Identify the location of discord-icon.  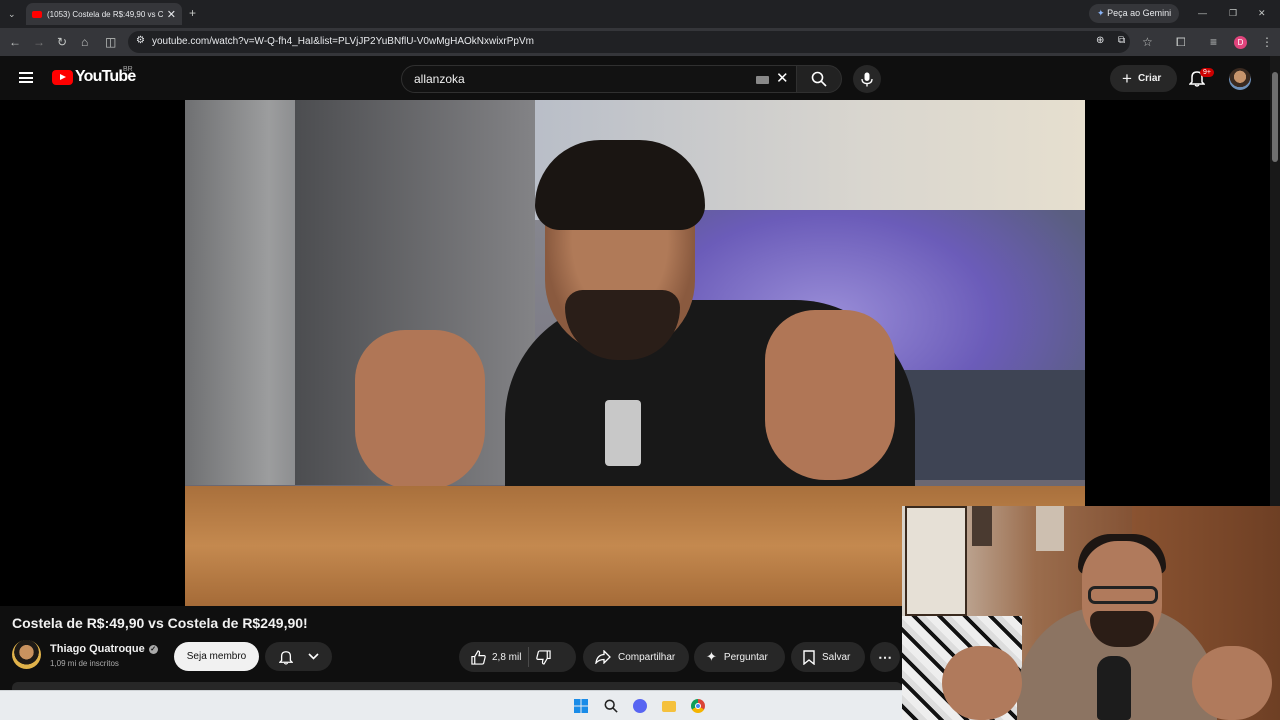
(640, 706).